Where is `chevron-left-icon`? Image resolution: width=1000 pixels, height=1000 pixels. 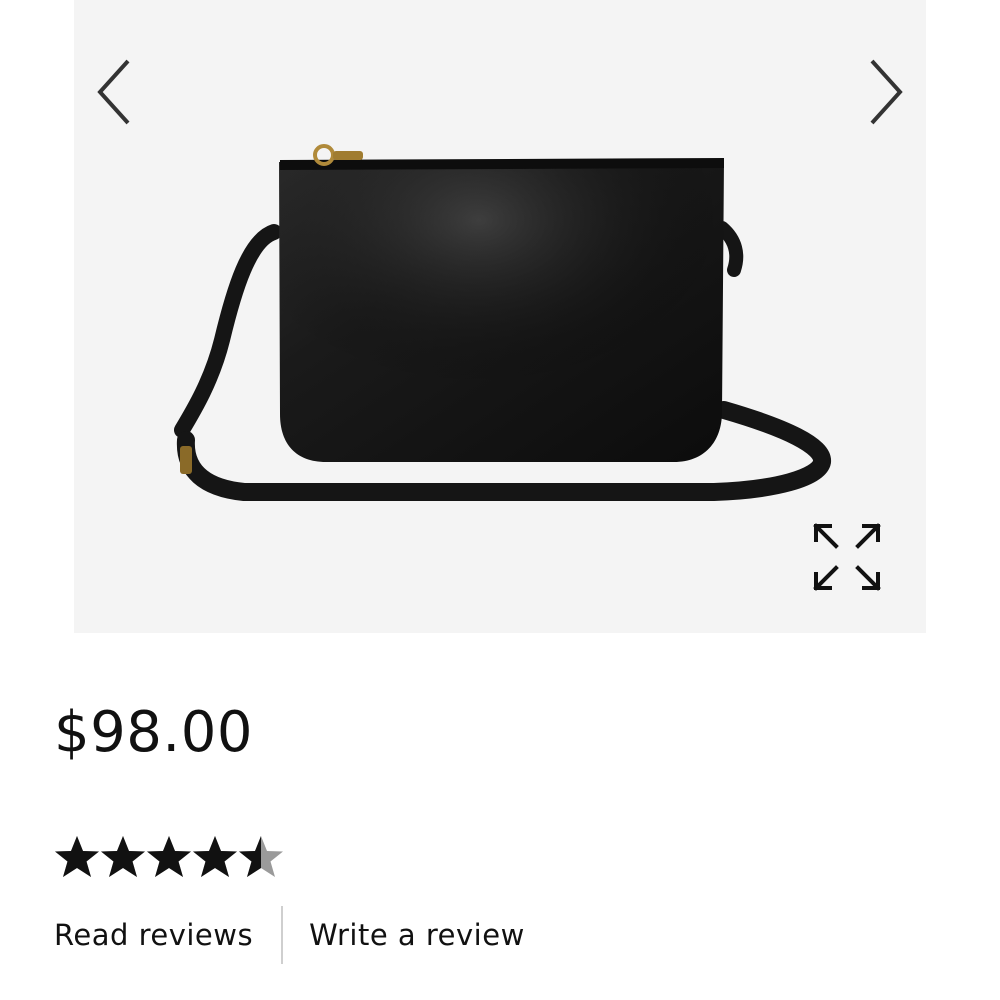 chevron-left-icon is located at coordinates (113, 92).